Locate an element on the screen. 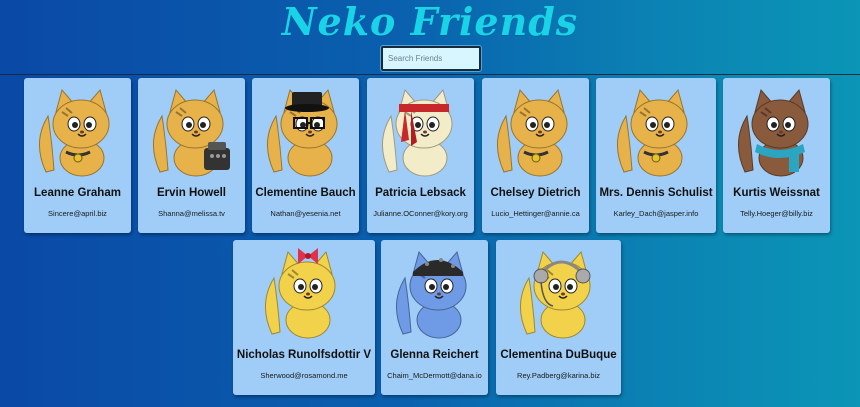  friend-email: Lucio_Hettinger@annie.ca is located at coordinates (535, 213).